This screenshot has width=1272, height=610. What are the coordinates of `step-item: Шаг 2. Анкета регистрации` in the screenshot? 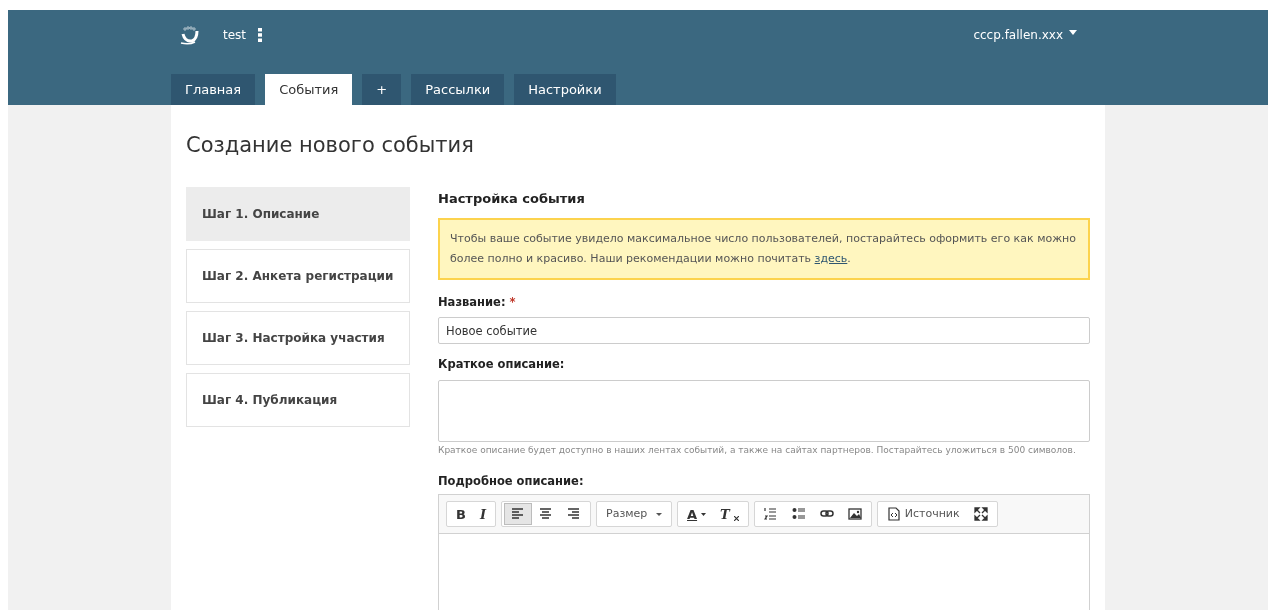 It's located at (298, 275).